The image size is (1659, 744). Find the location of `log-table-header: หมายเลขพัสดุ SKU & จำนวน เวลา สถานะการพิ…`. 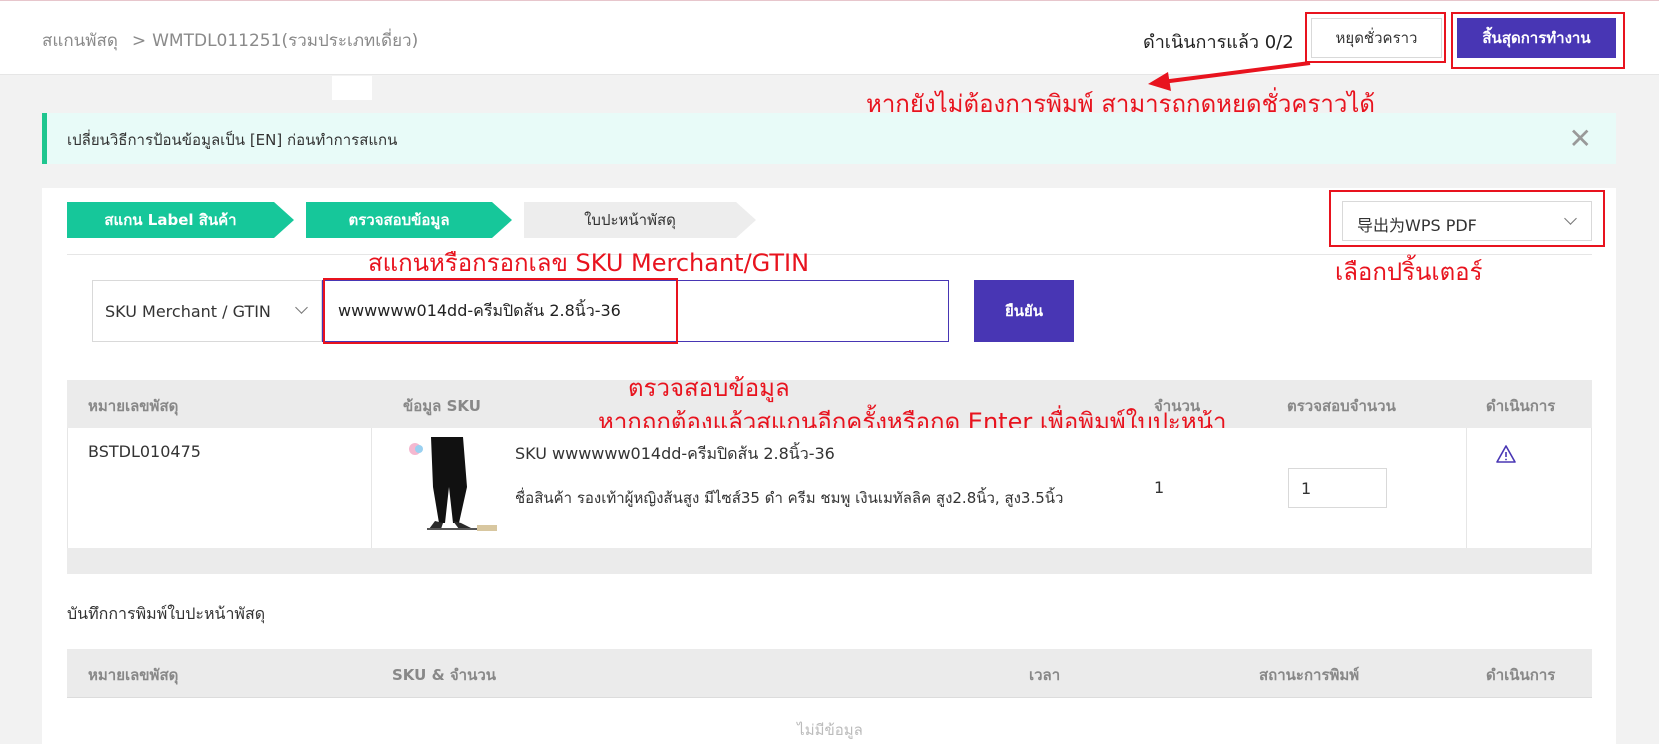

log-table-header: หมายเลขพัสดุ SKU & จำนวน เวลา สถานะการพิ… is located at coordinates (829, 673).